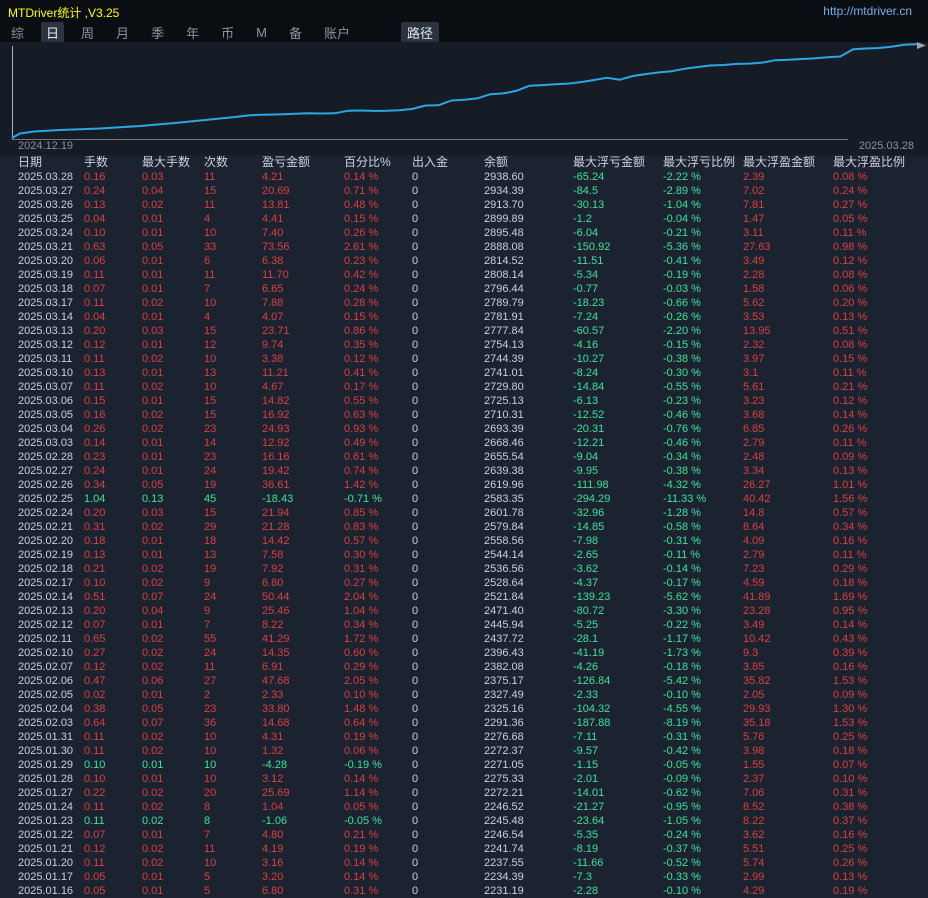 This screenshot has width=928, height=898. What do you see at coordinates (210, 597) in the screenshot?
I see `table-cell: 24` at bounding box center [210, 597].